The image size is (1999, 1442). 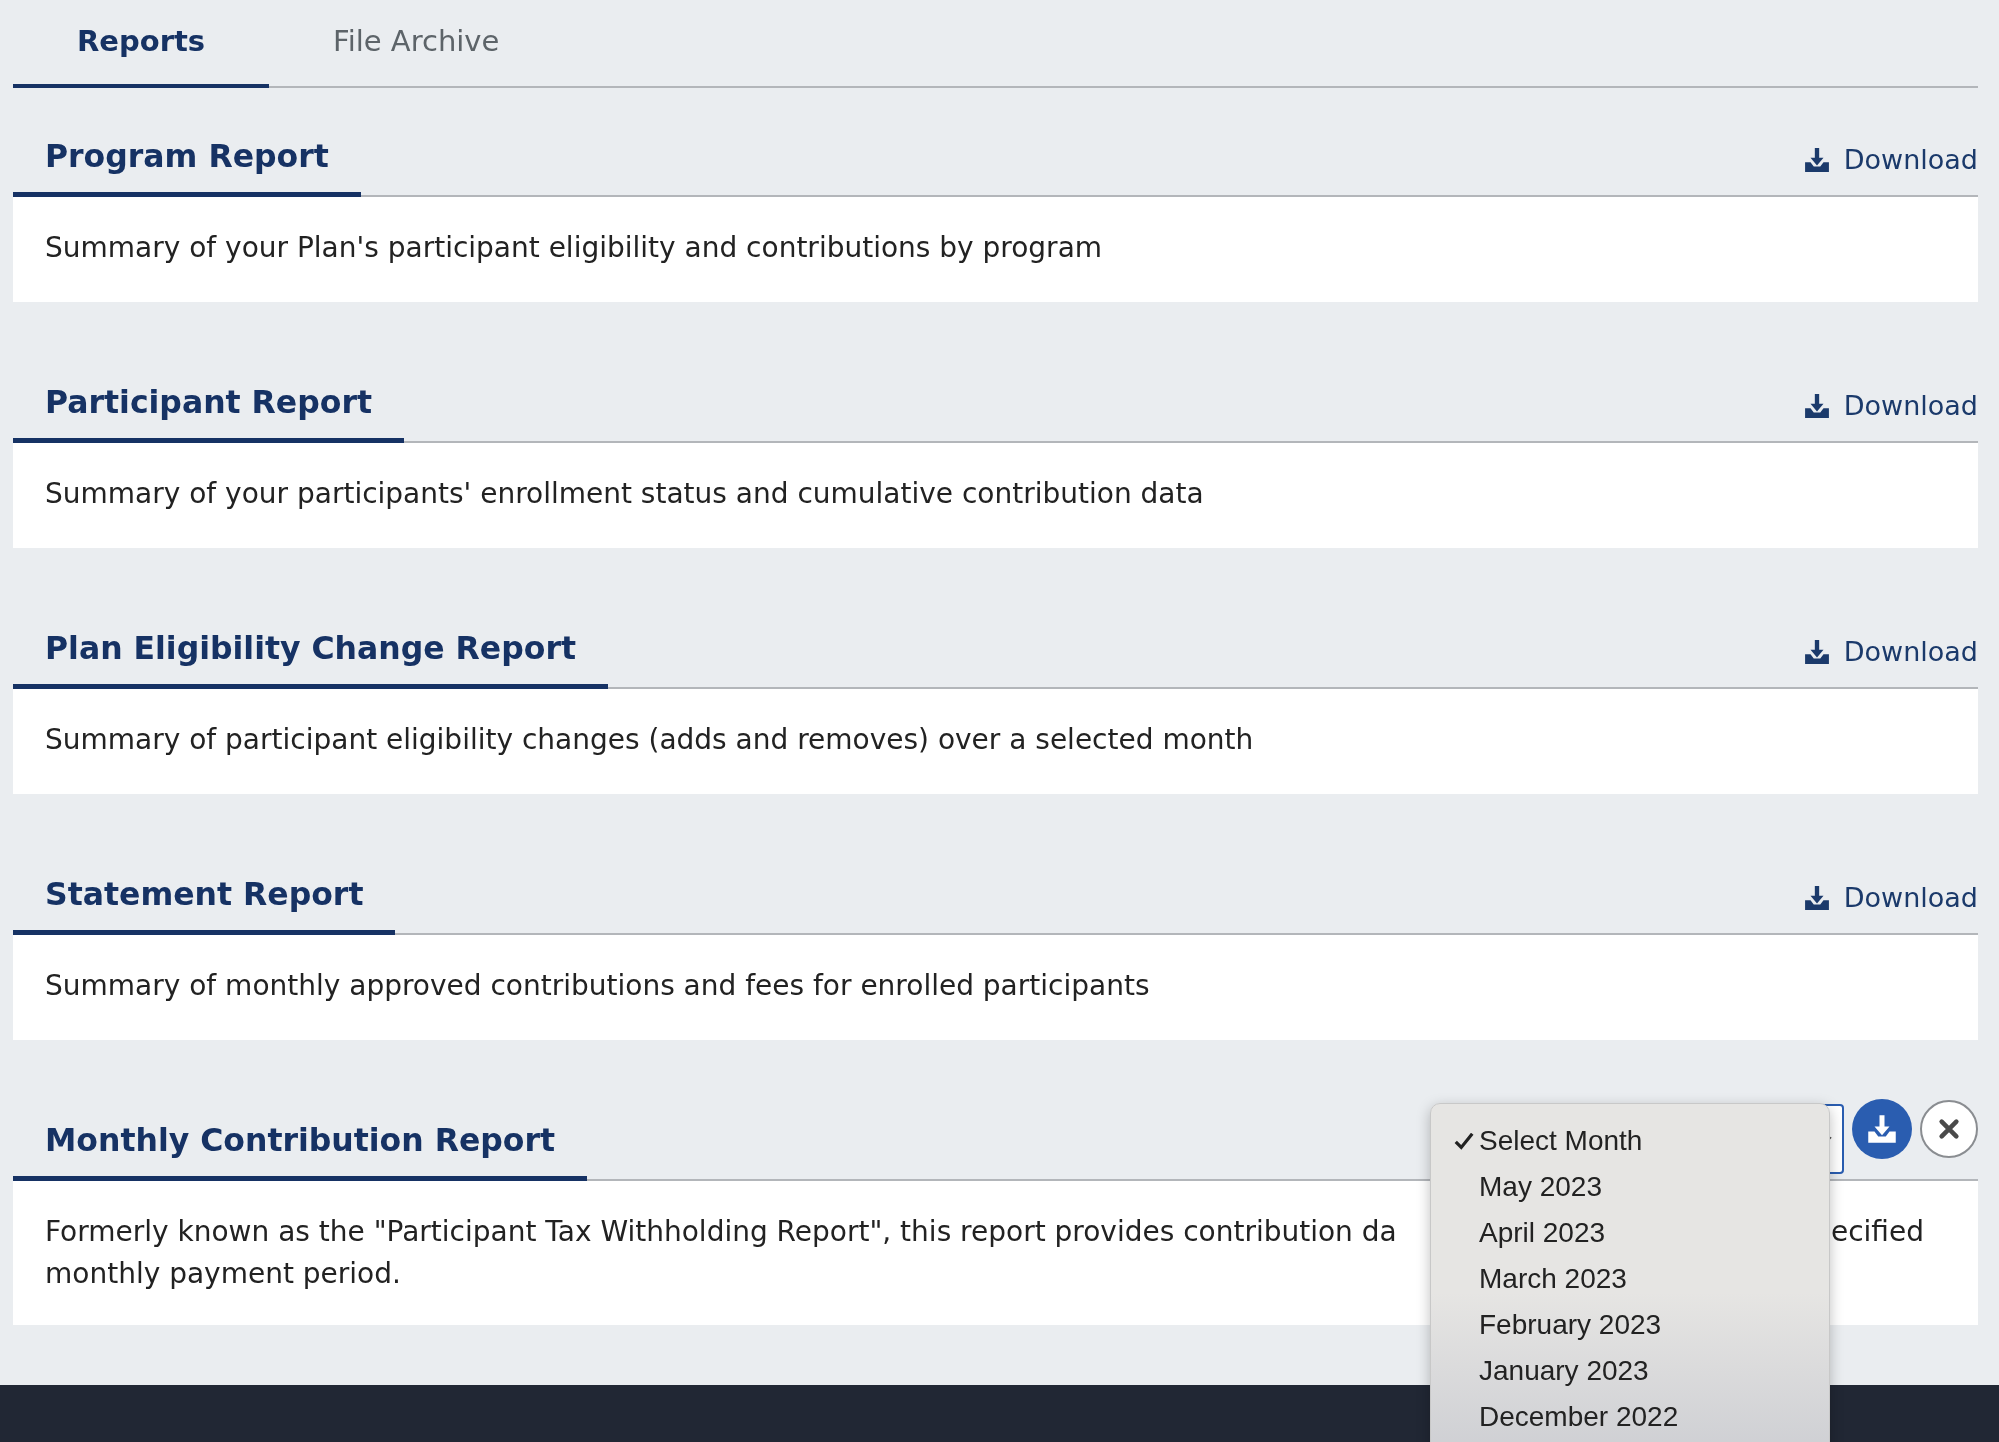 What do you see at coordinates (1464, 1141) in the screenshot?
I see `check-icon` at bounding box center [1464, 1141].